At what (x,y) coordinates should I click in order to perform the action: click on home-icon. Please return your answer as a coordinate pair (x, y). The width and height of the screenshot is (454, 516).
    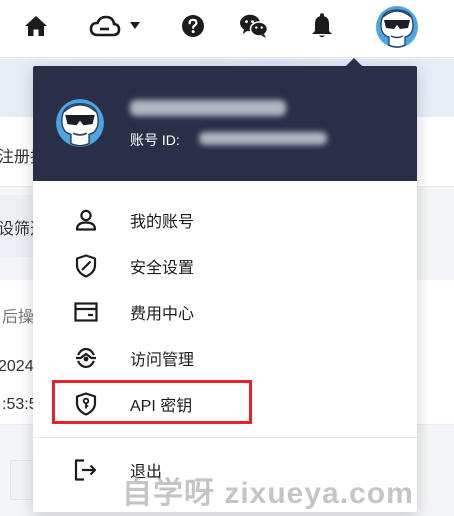
    Looking at the image, I should click on (36, 26).